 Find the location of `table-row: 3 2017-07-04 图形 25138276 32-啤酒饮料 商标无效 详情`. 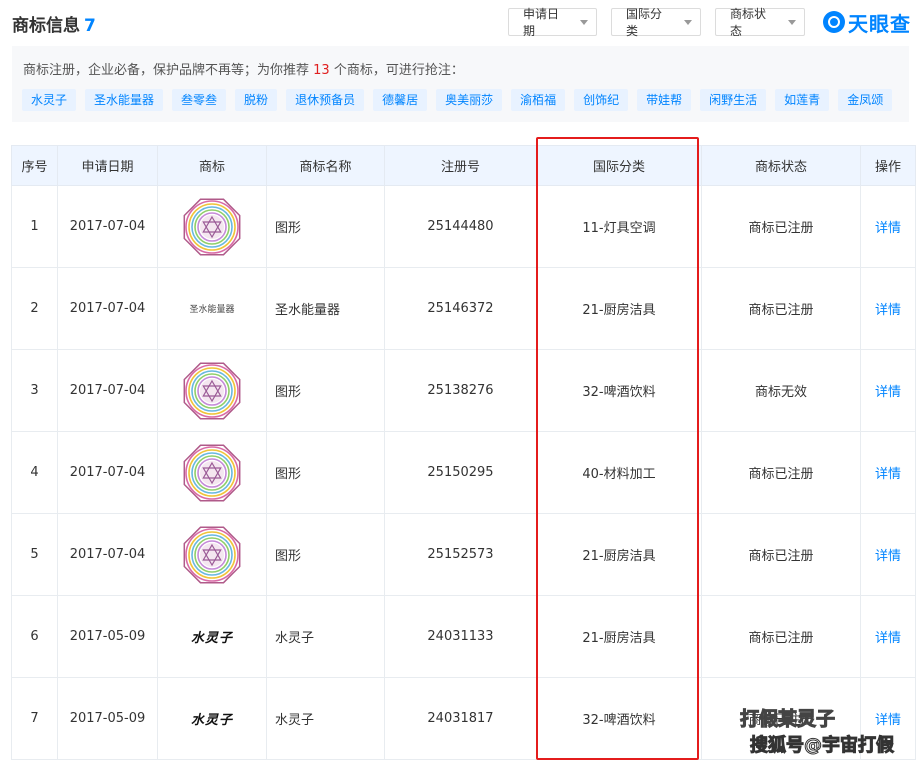

table-row: 3 2017-07-04 图形 25138276 32-啤酒饮料 商标无效 详情 is located at coordinates (463, 390).